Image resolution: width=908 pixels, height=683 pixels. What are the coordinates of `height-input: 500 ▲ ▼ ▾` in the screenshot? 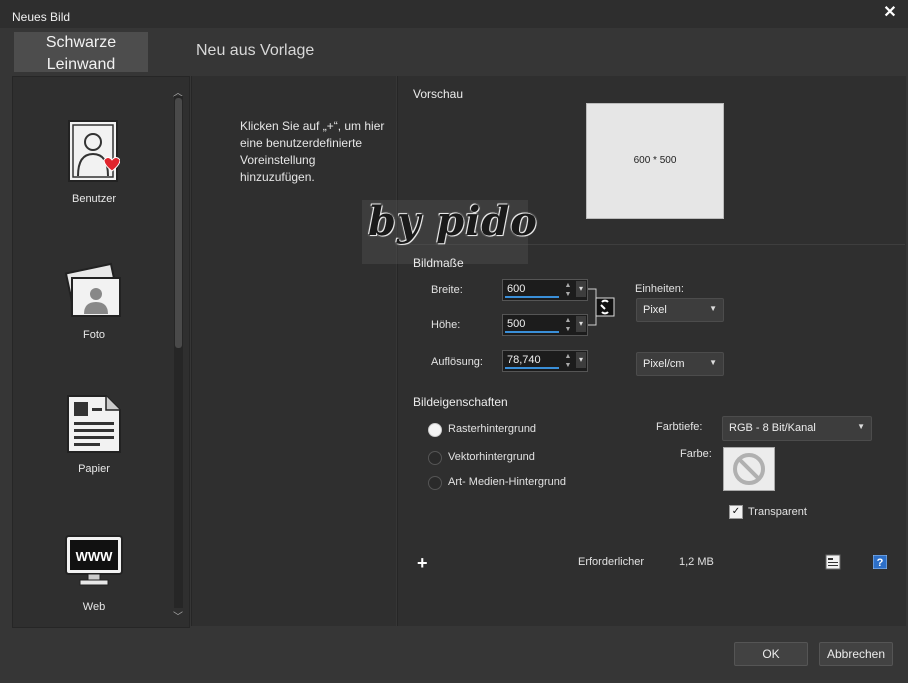 It's located at (545, 325).